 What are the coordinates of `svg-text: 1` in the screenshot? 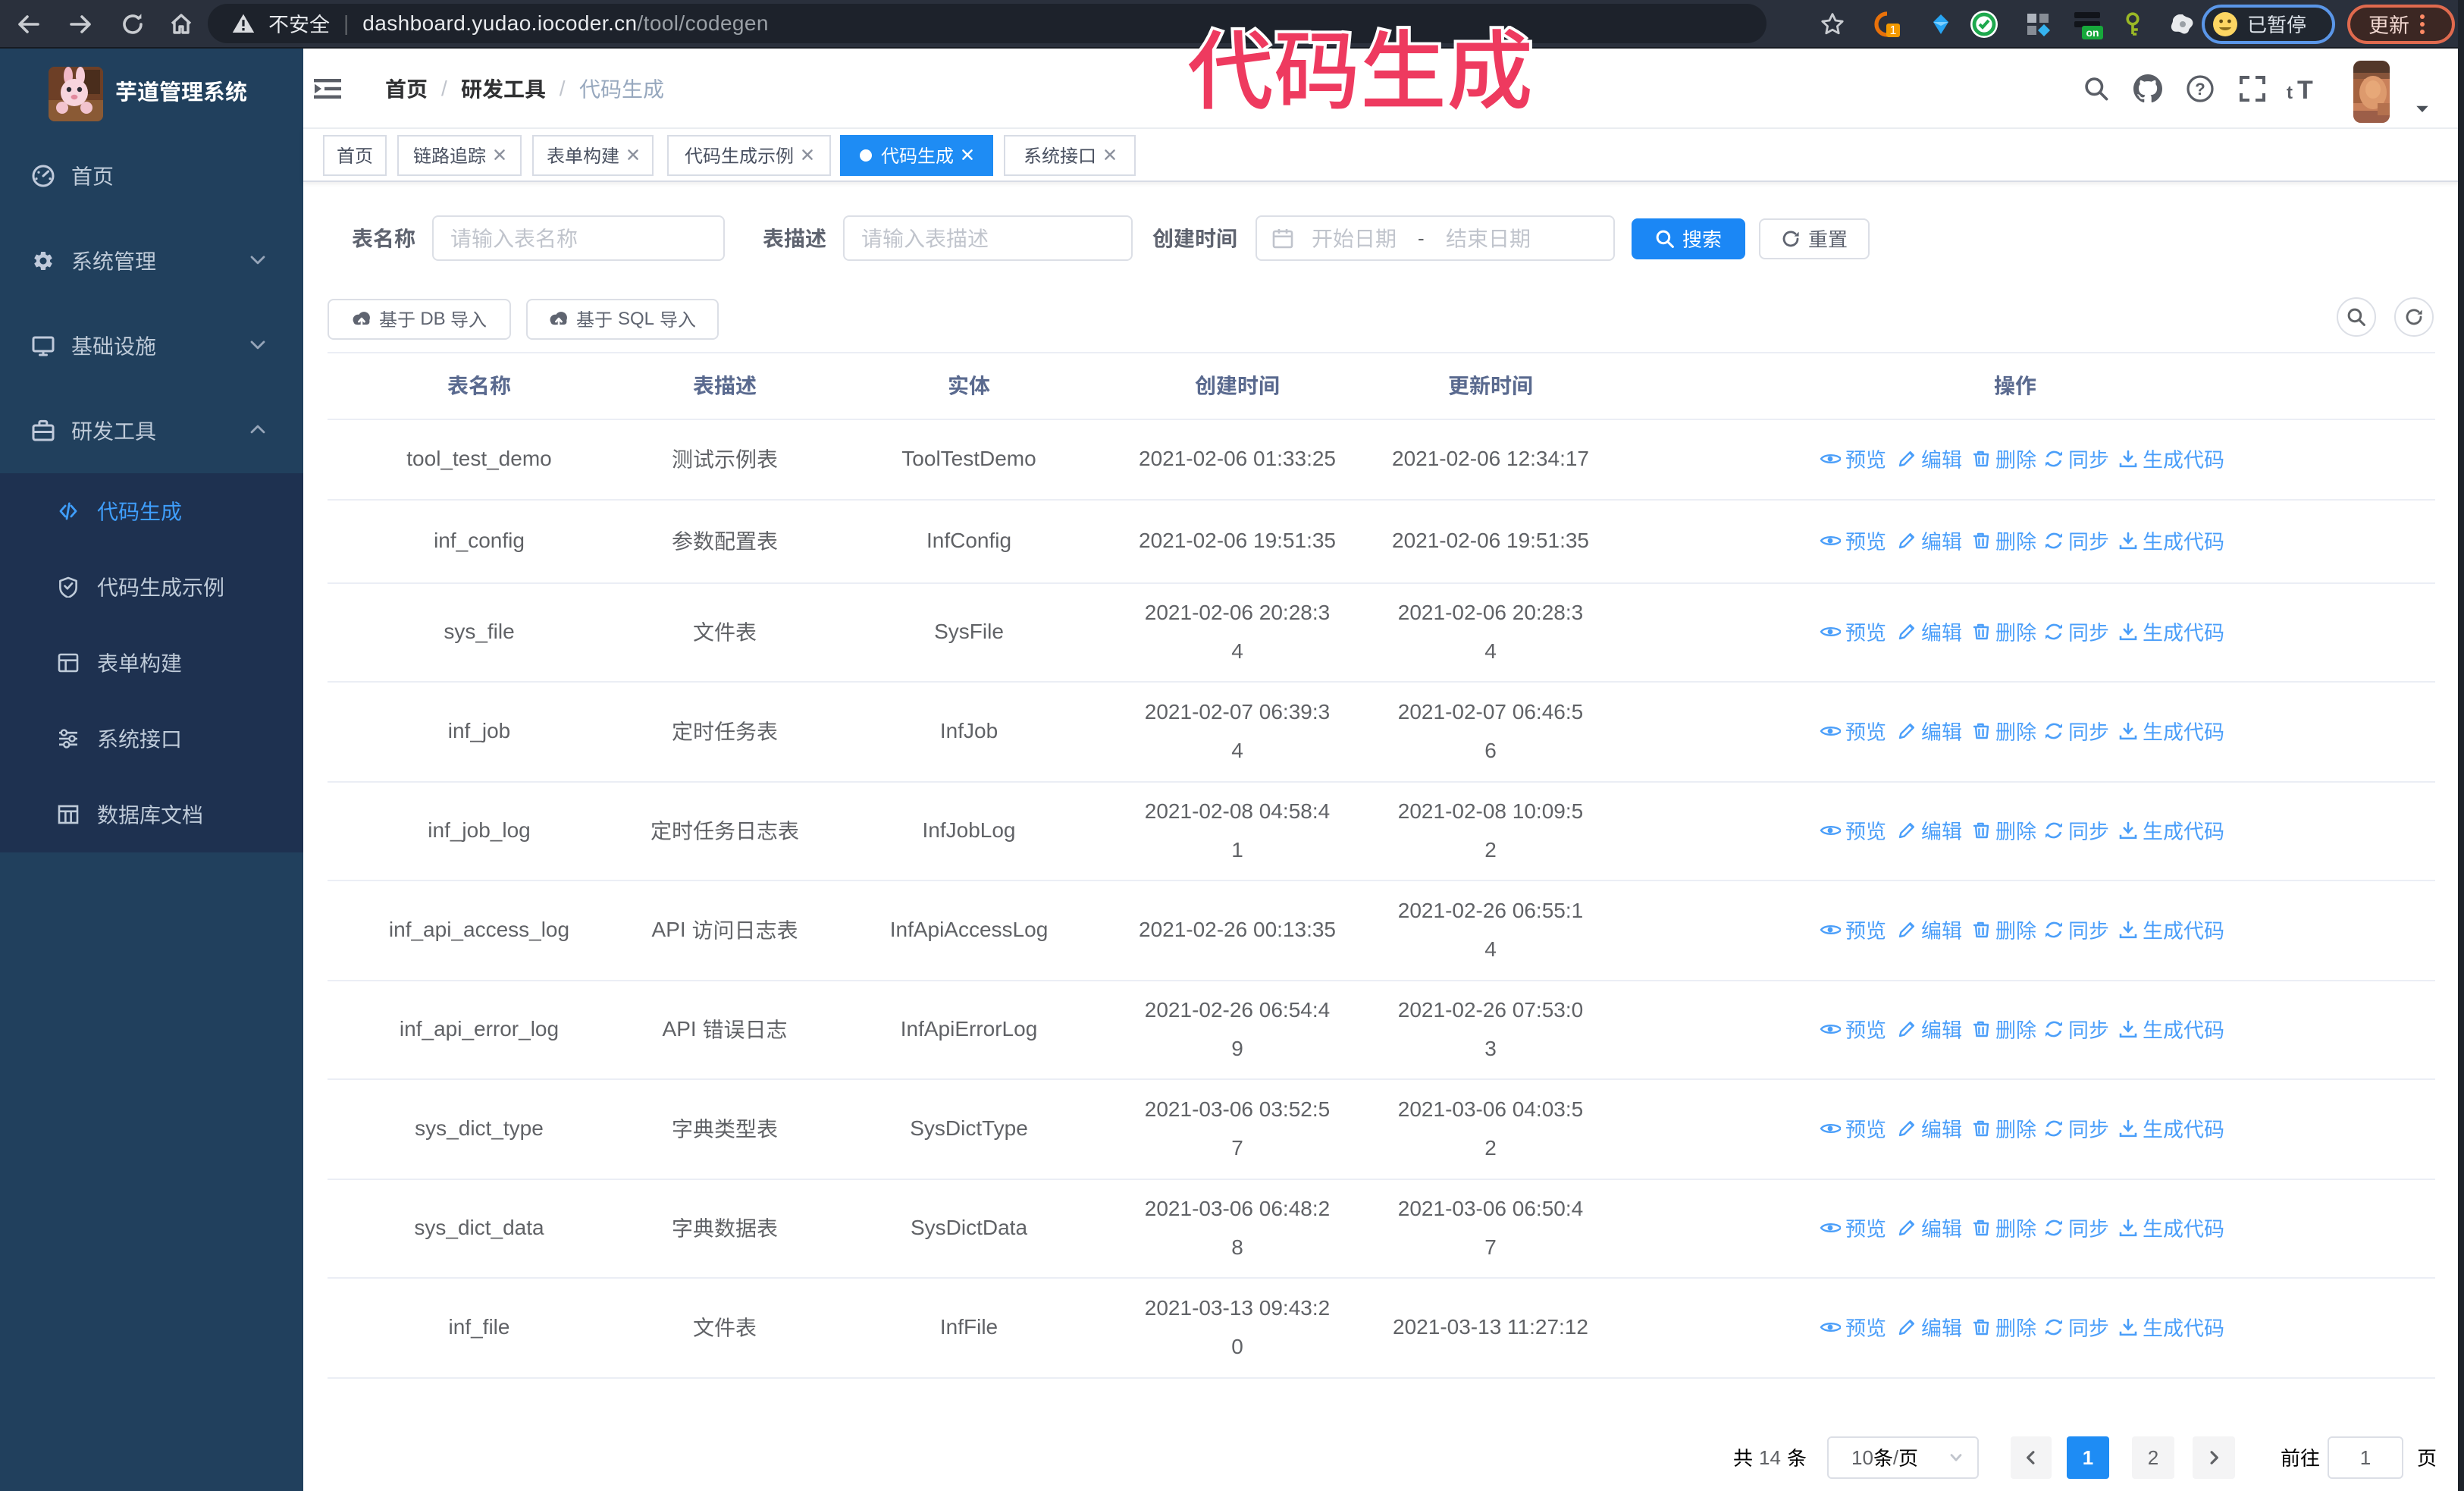 It's located at (1893, 30).